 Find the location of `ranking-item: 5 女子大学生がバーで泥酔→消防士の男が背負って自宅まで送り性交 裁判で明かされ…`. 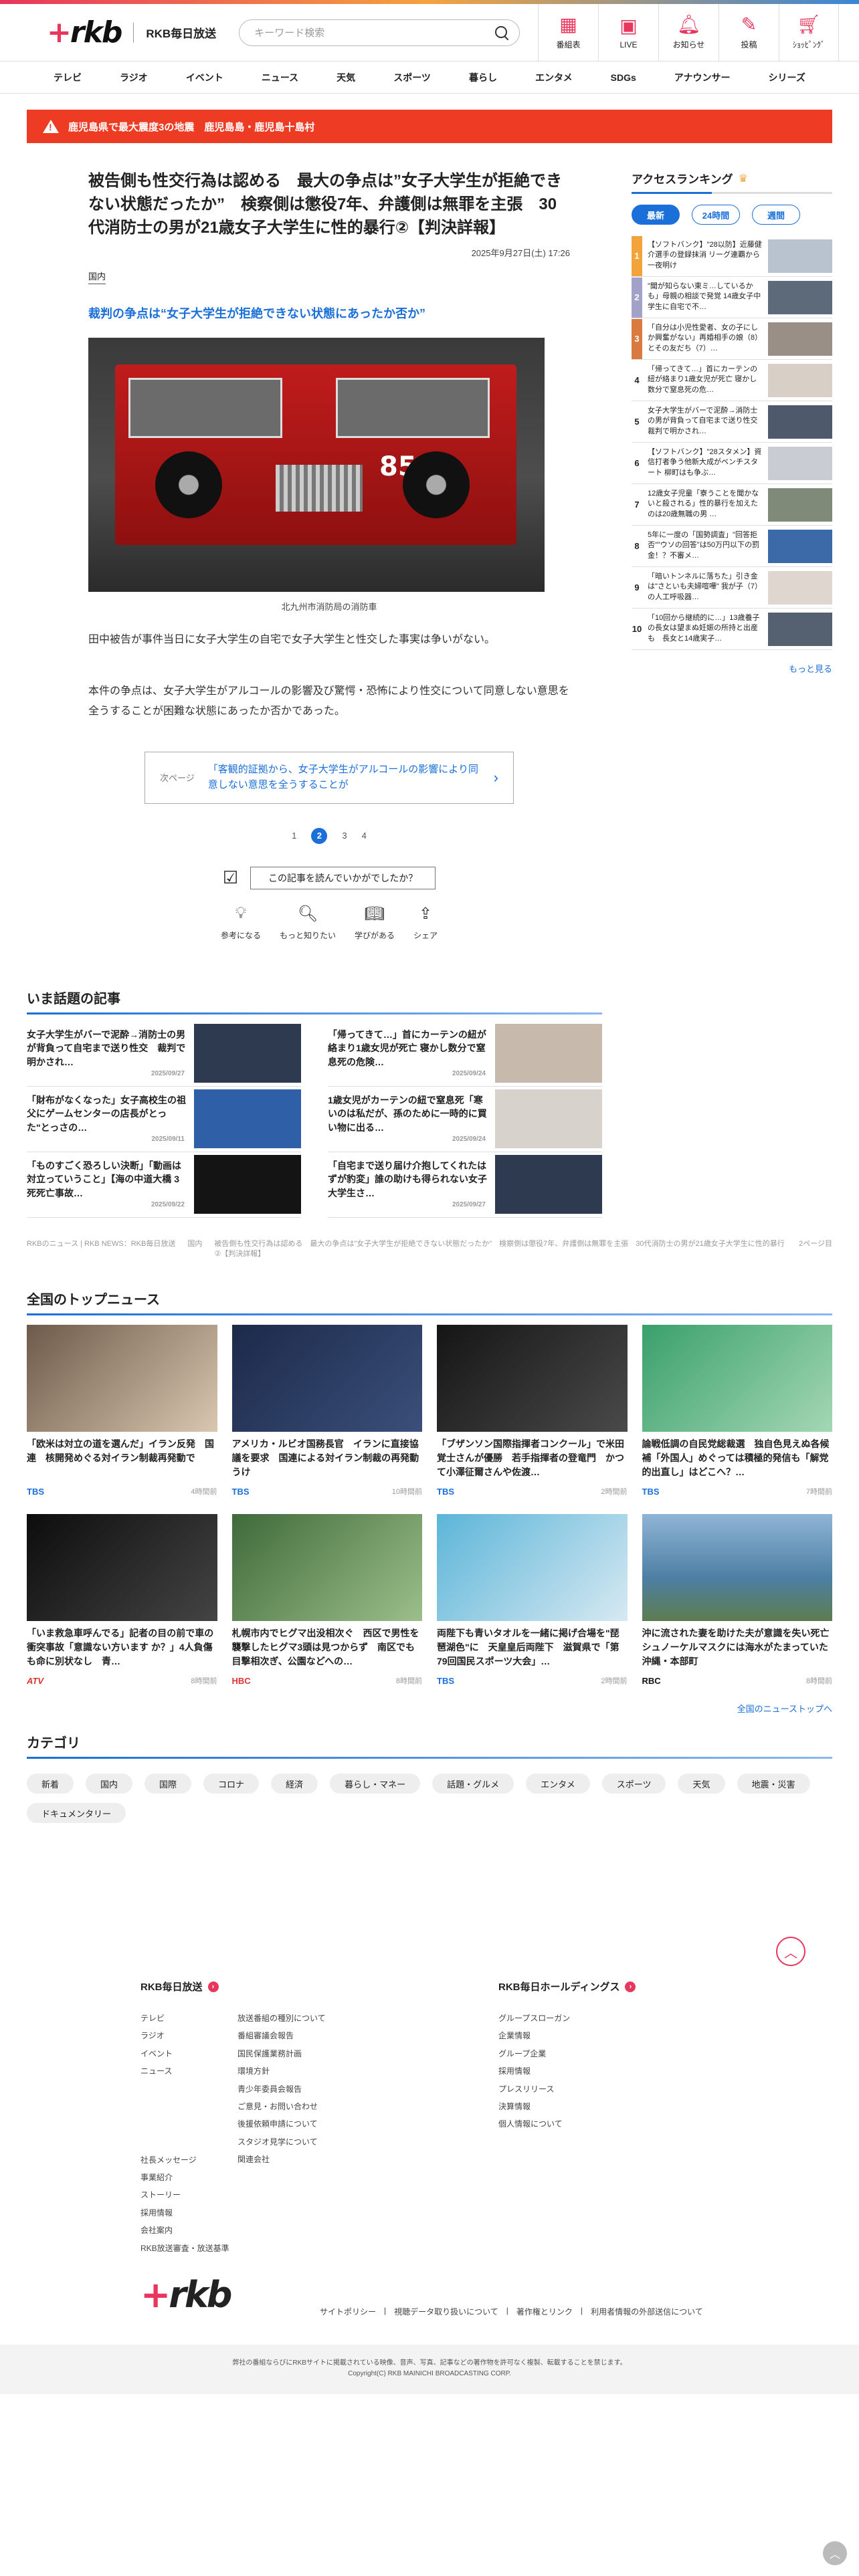

ranking-item: 5 女子大学生がバーで泥酔→消防士の男が背負って自宅まで送り性交 裁判で明かされ… is located at coordinates (732, 422).